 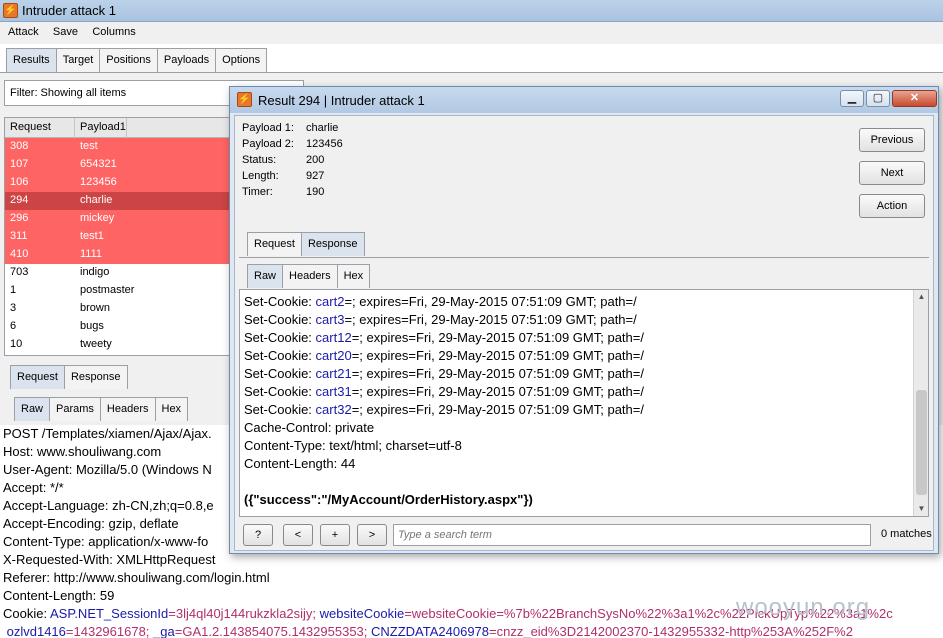 I want to click on cookie-key: cart3, so click(x=330, y=319).